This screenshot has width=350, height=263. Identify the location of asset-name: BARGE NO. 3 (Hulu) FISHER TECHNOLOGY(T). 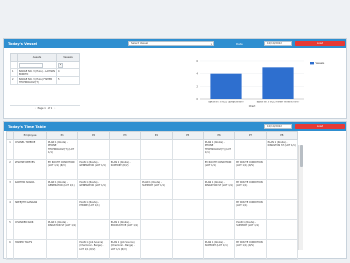
(37, 80).